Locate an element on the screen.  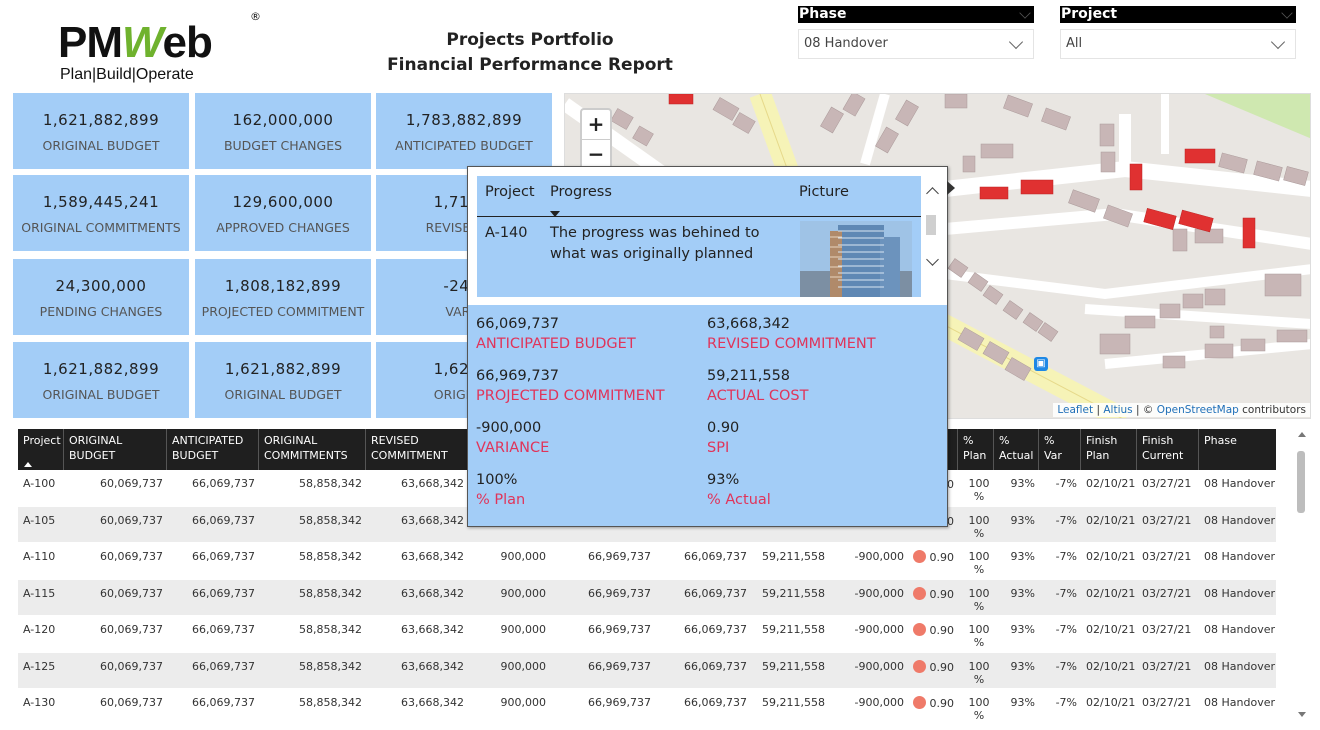
kpi-card: 162,000,000 BUDGET CHANGES is located at coordinates (283, 131).